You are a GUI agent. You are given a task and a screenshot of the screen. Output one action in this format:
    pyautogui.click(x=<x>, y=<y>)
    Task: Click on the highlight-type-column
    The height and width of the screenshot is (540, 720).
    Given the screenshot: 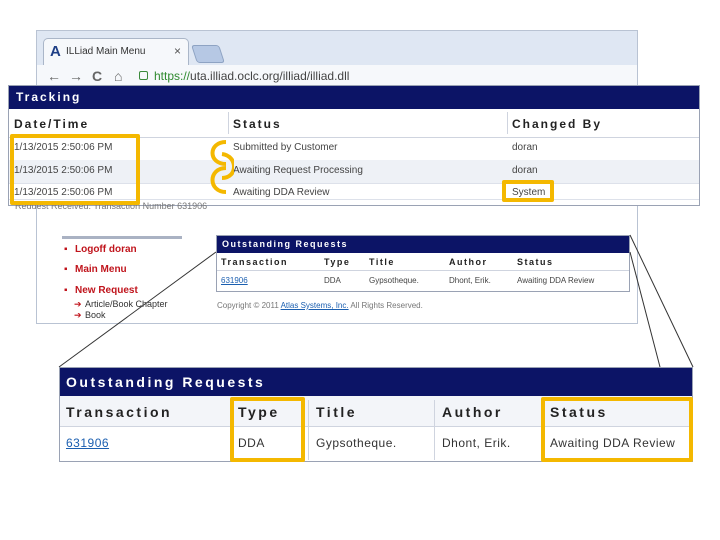 What is the action you would take?
    pyautogui.click(x=267, y=429)
    